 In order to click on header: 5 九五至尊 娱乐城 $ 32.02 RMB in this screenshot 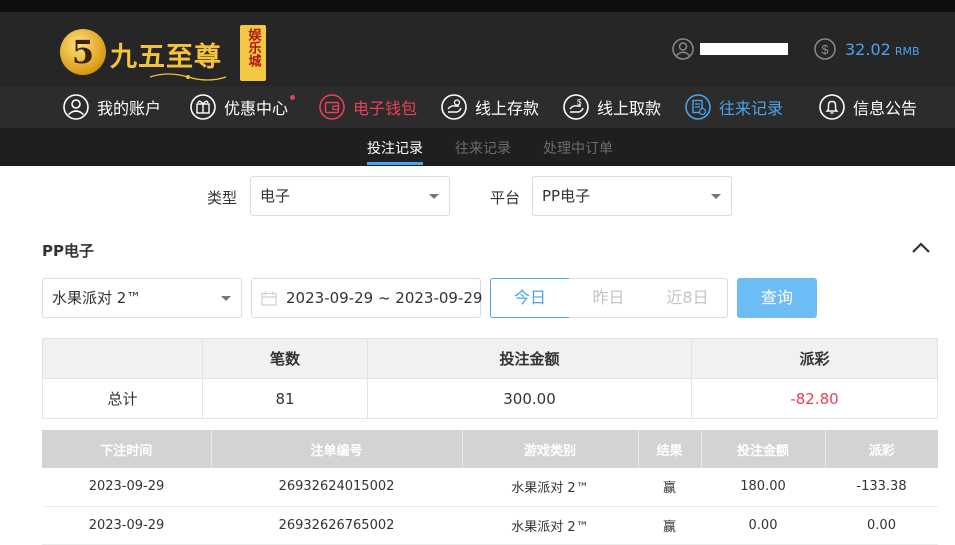, I will do `click(477, 49)`.